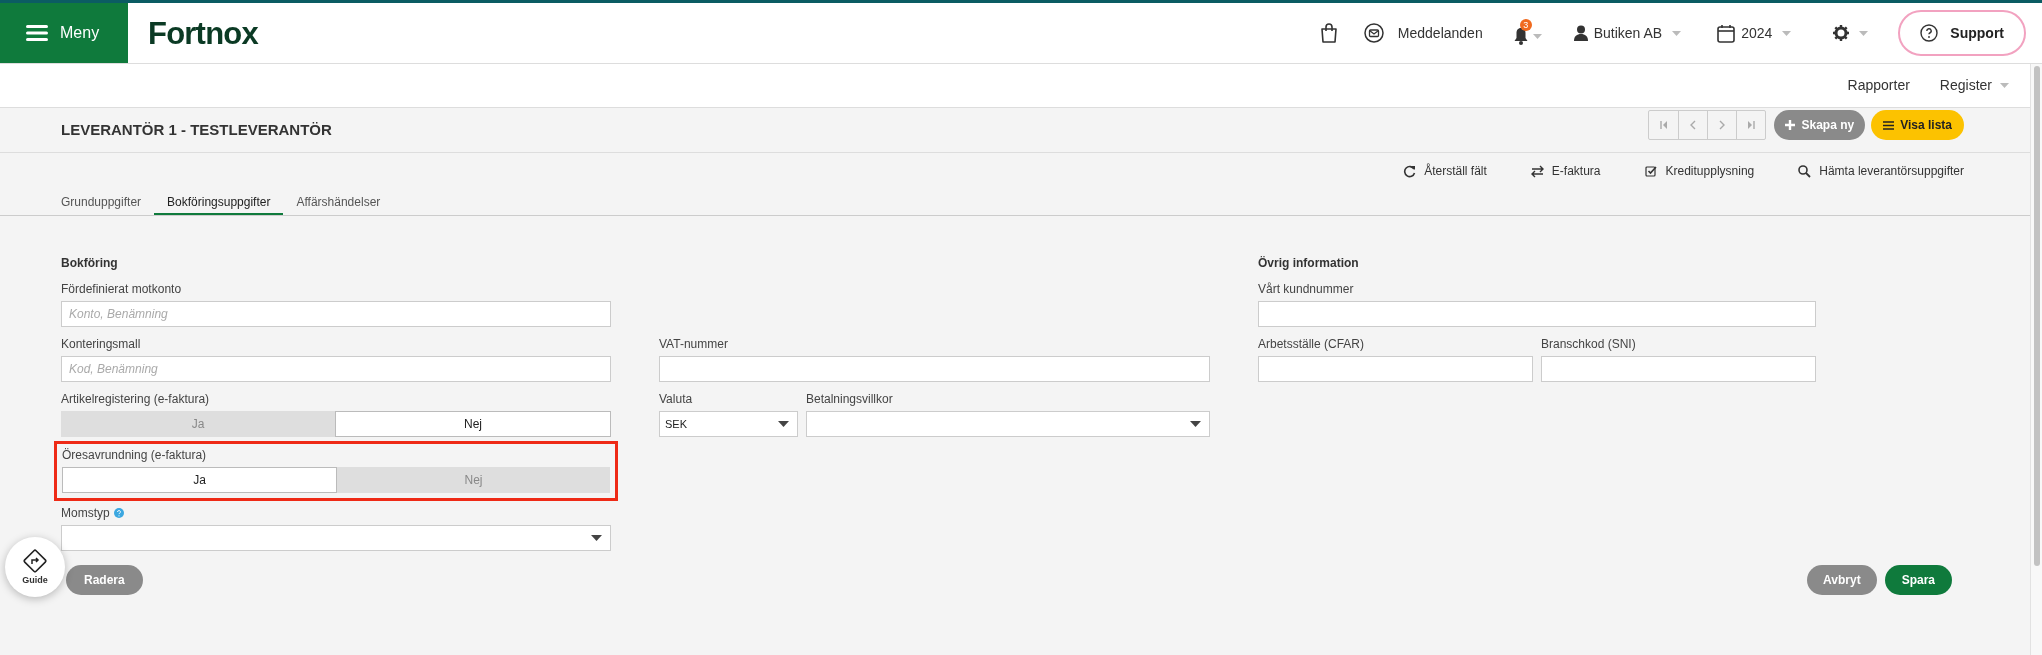 This screenshot has width=2042, height=655. What do you see at coordinates (1751, 125) in the screenshot?
I see `last-page-icon` at bounding box center [1751, 125].